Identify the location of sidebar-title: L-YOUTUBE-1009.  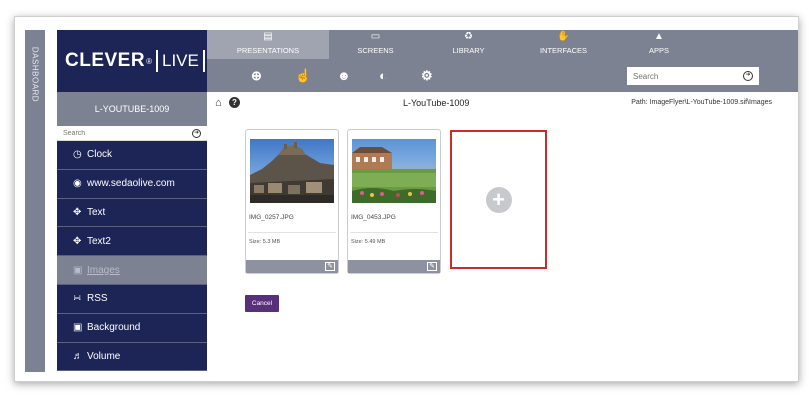
(132, 109).